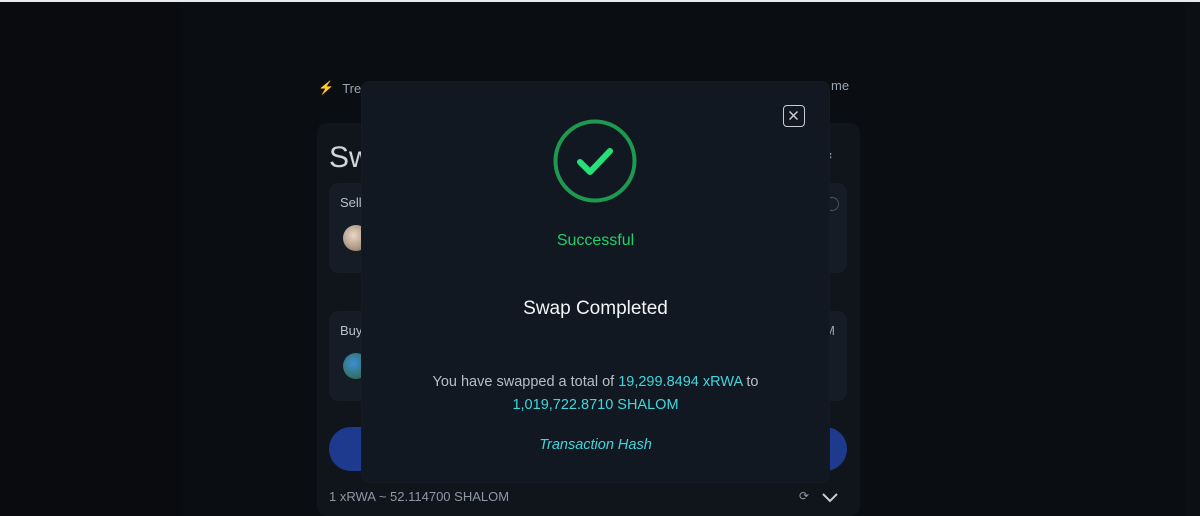 The width and height of the screenshot is (1200, 516). Describe the element at coordinates (830, 497) in the screenshot. I see `chevron-down-icon` at that location.